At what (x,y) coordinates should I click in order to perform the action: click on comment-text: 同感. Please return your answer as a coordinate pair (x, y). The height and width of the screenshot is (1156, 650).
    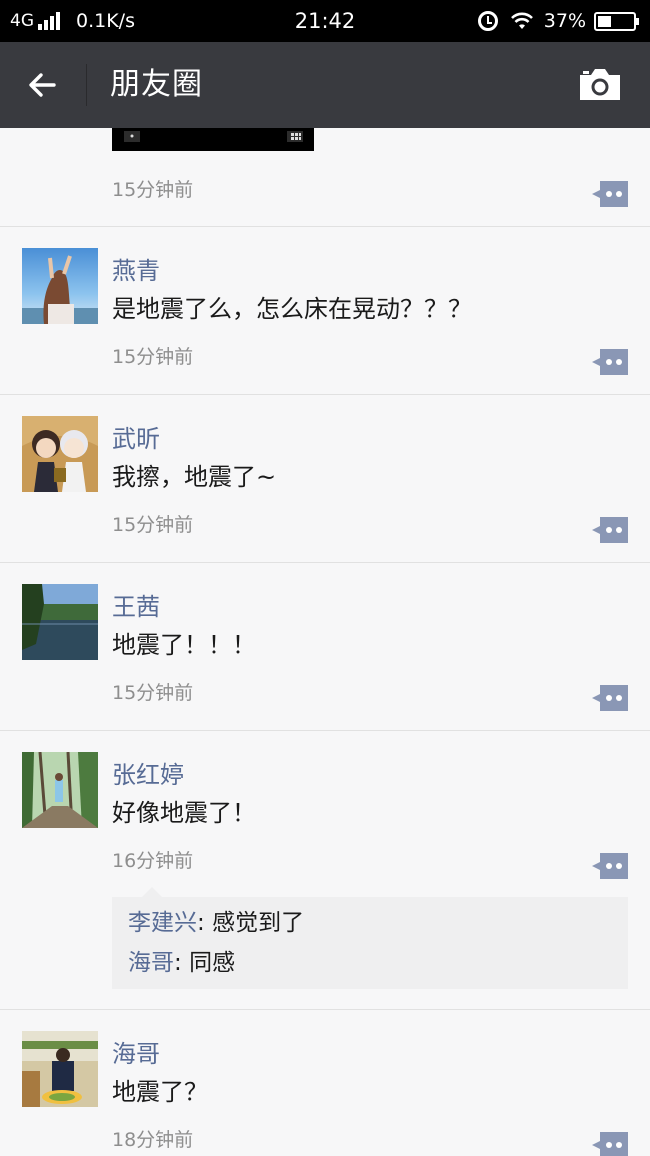
    Looking at the image, I should click on (212, 963).